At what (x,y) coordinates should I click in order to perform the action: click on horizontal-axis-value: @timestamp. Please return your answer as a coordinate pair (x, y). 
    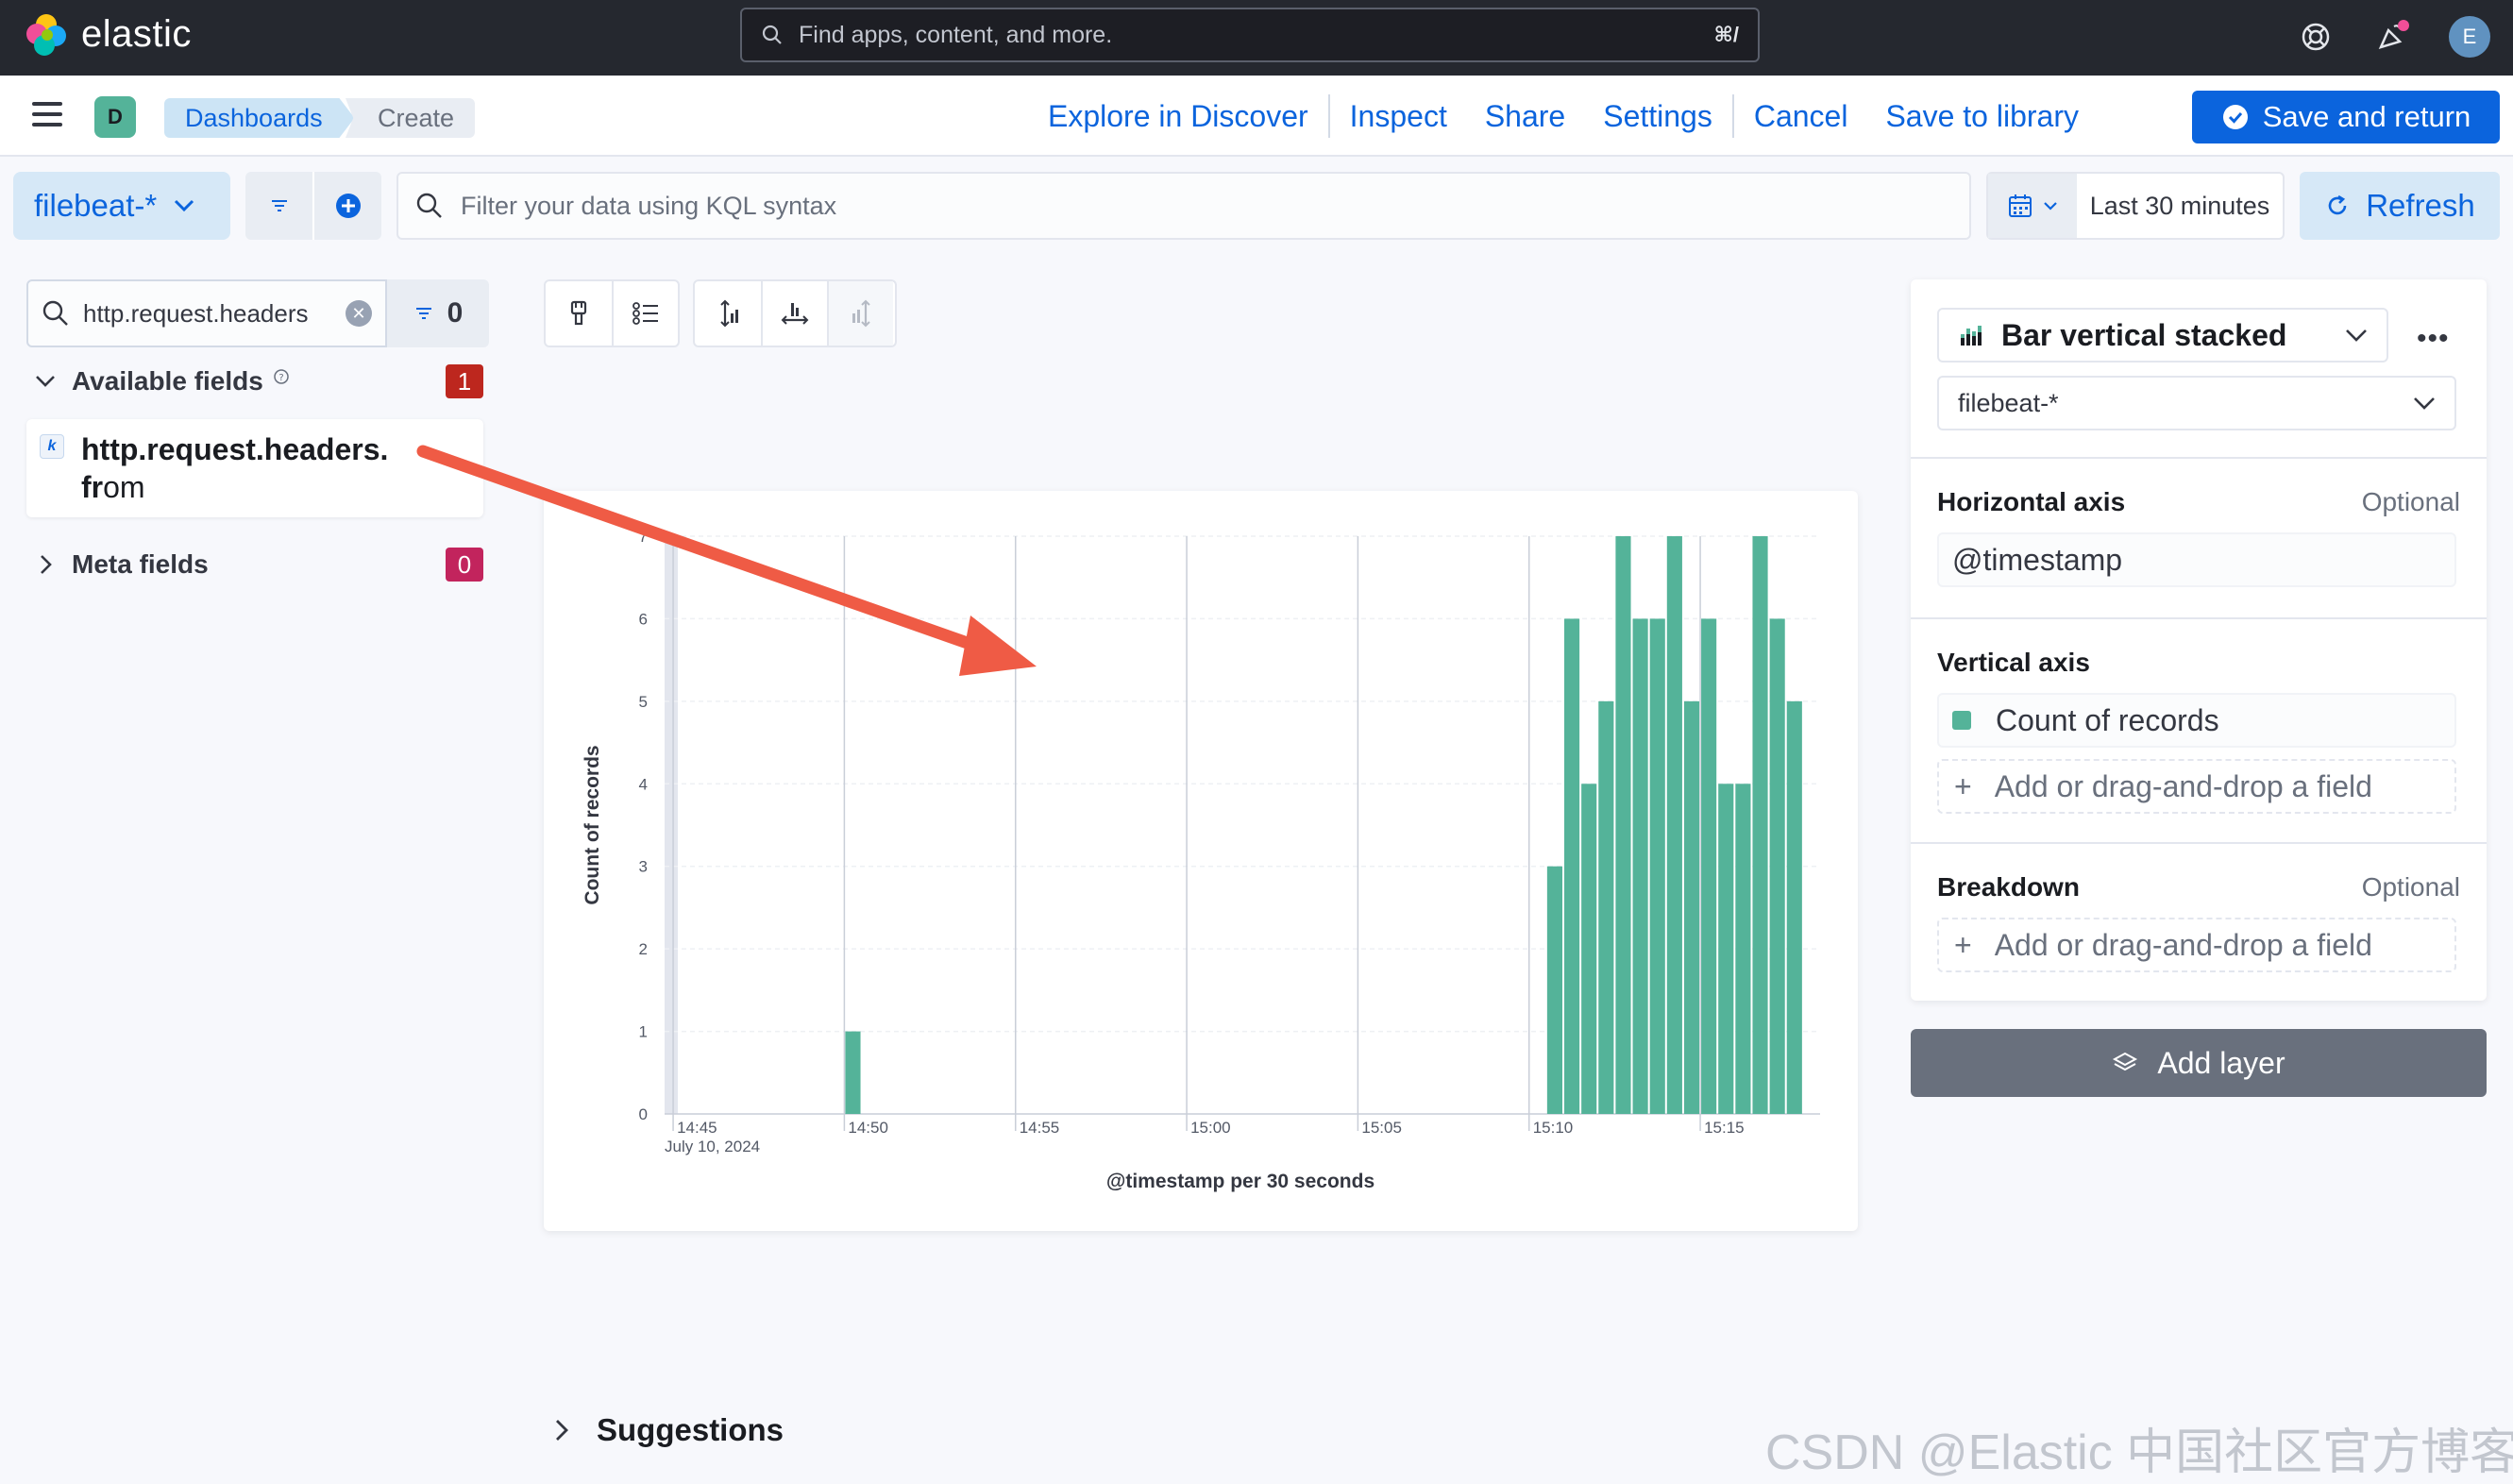
    Looking at the image, I should click on (2038, 559).